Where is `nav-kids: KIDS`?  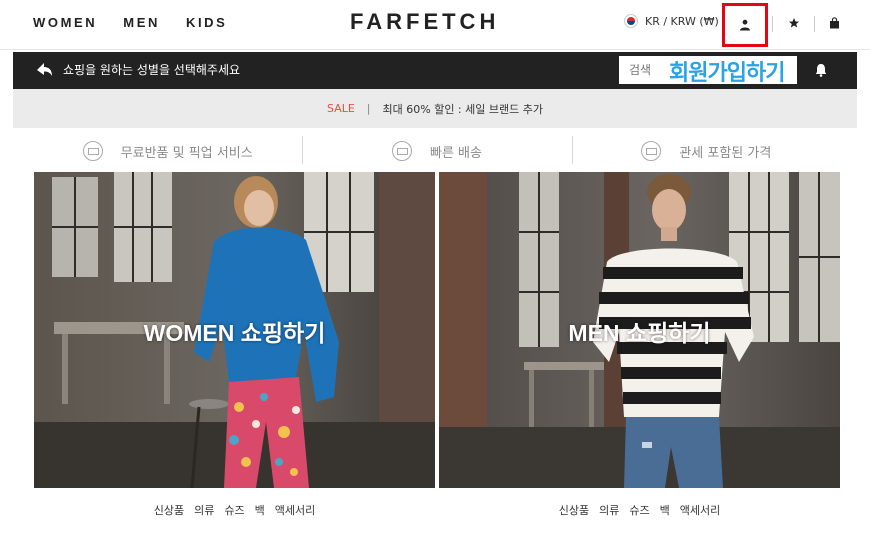 nav-kids: KIDS is located at coordinates (206, 22).